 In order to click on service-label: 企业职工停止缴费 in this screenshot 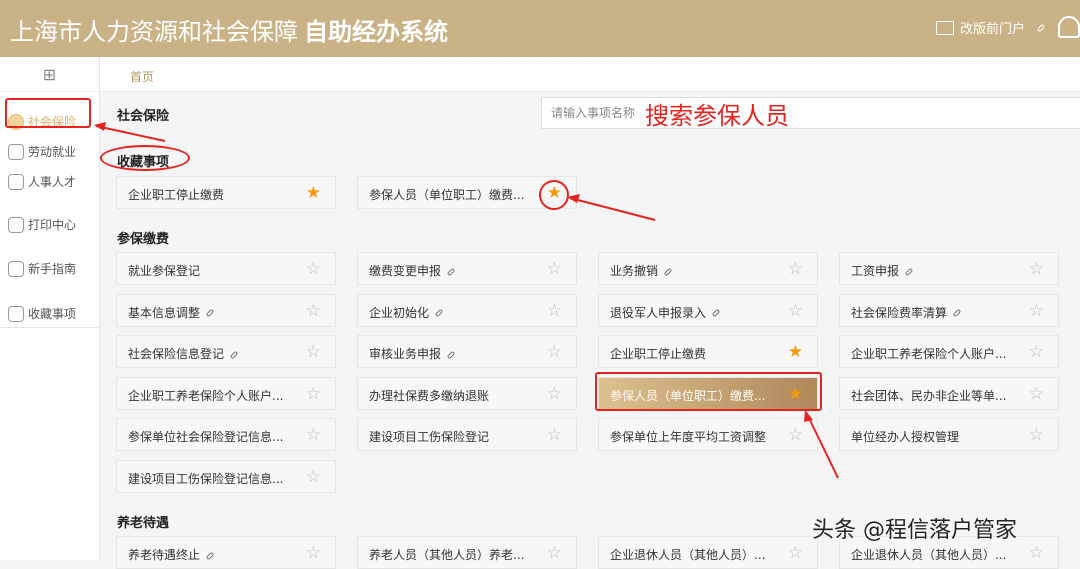, I will do `click(658, 353)`.